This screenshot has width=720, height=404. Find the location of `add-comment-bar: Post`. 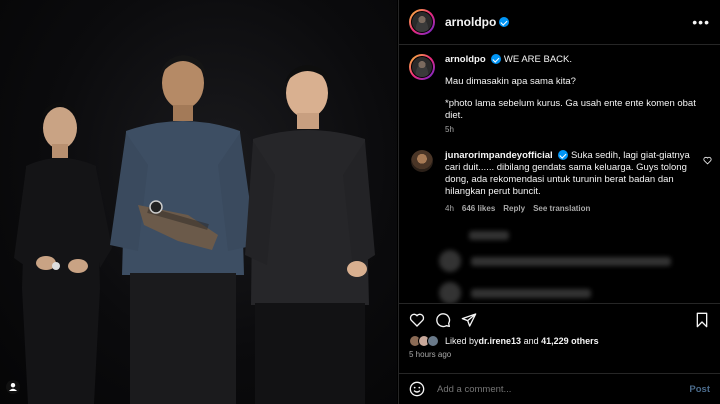

add-comment-bar: Post is located at coordinates (559, 388).